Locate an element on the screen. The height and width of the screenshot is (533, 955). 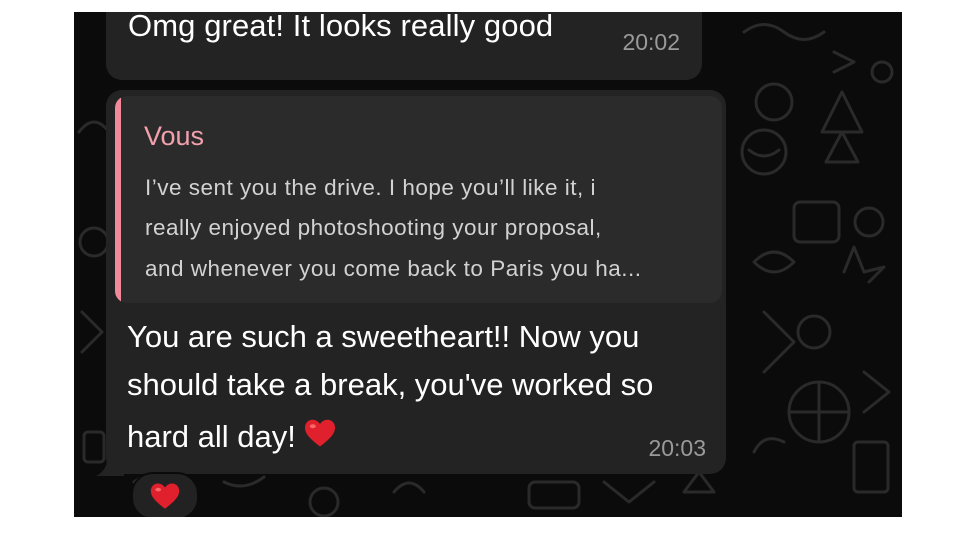
message-bubble-incoming: Omg great! It looks really good 20:02 is located at coordinates (404, 46).